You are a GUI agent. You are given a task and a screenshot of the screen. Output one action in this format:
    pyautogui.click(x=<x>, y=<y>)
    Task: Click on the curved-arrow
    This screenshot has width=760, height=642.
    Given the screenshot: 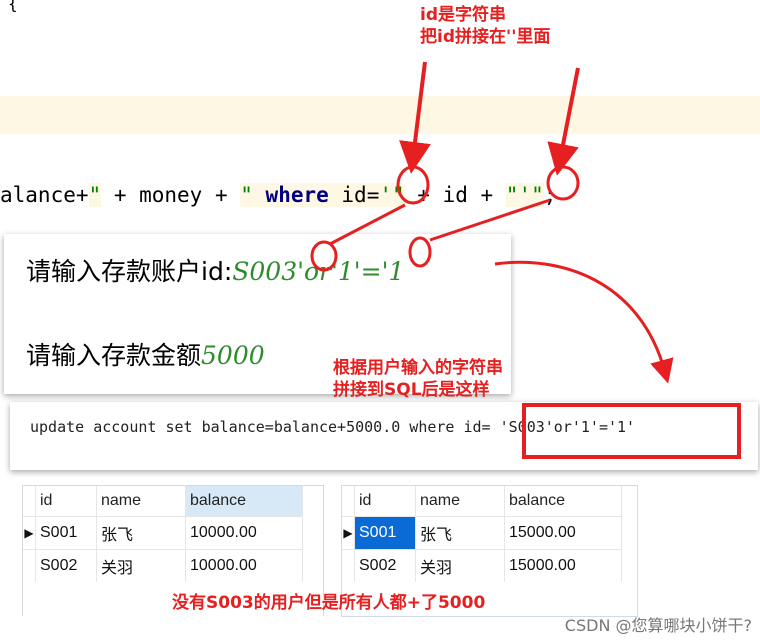 What is the action you would take?
    pyautogui.click(x=584, y=322)
    